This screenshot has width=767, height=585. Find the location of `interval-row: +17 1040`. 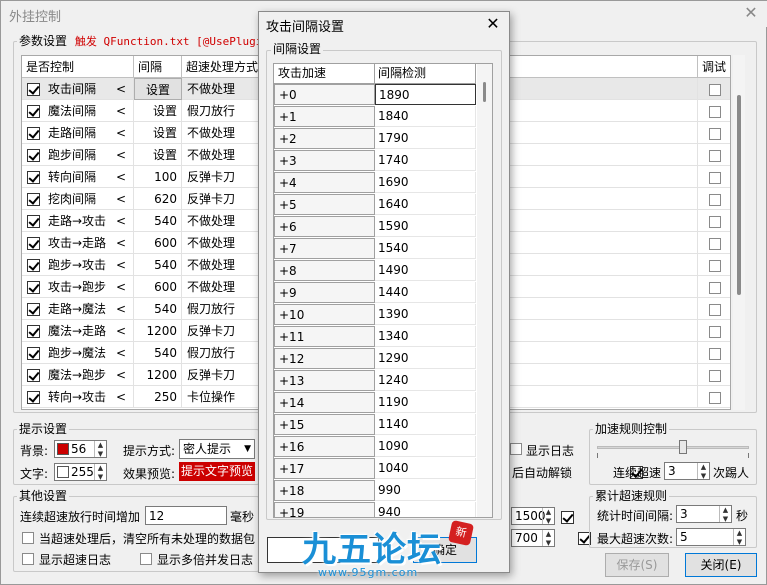

interval-row: +17 1040 is located at coordinates (375, 469).